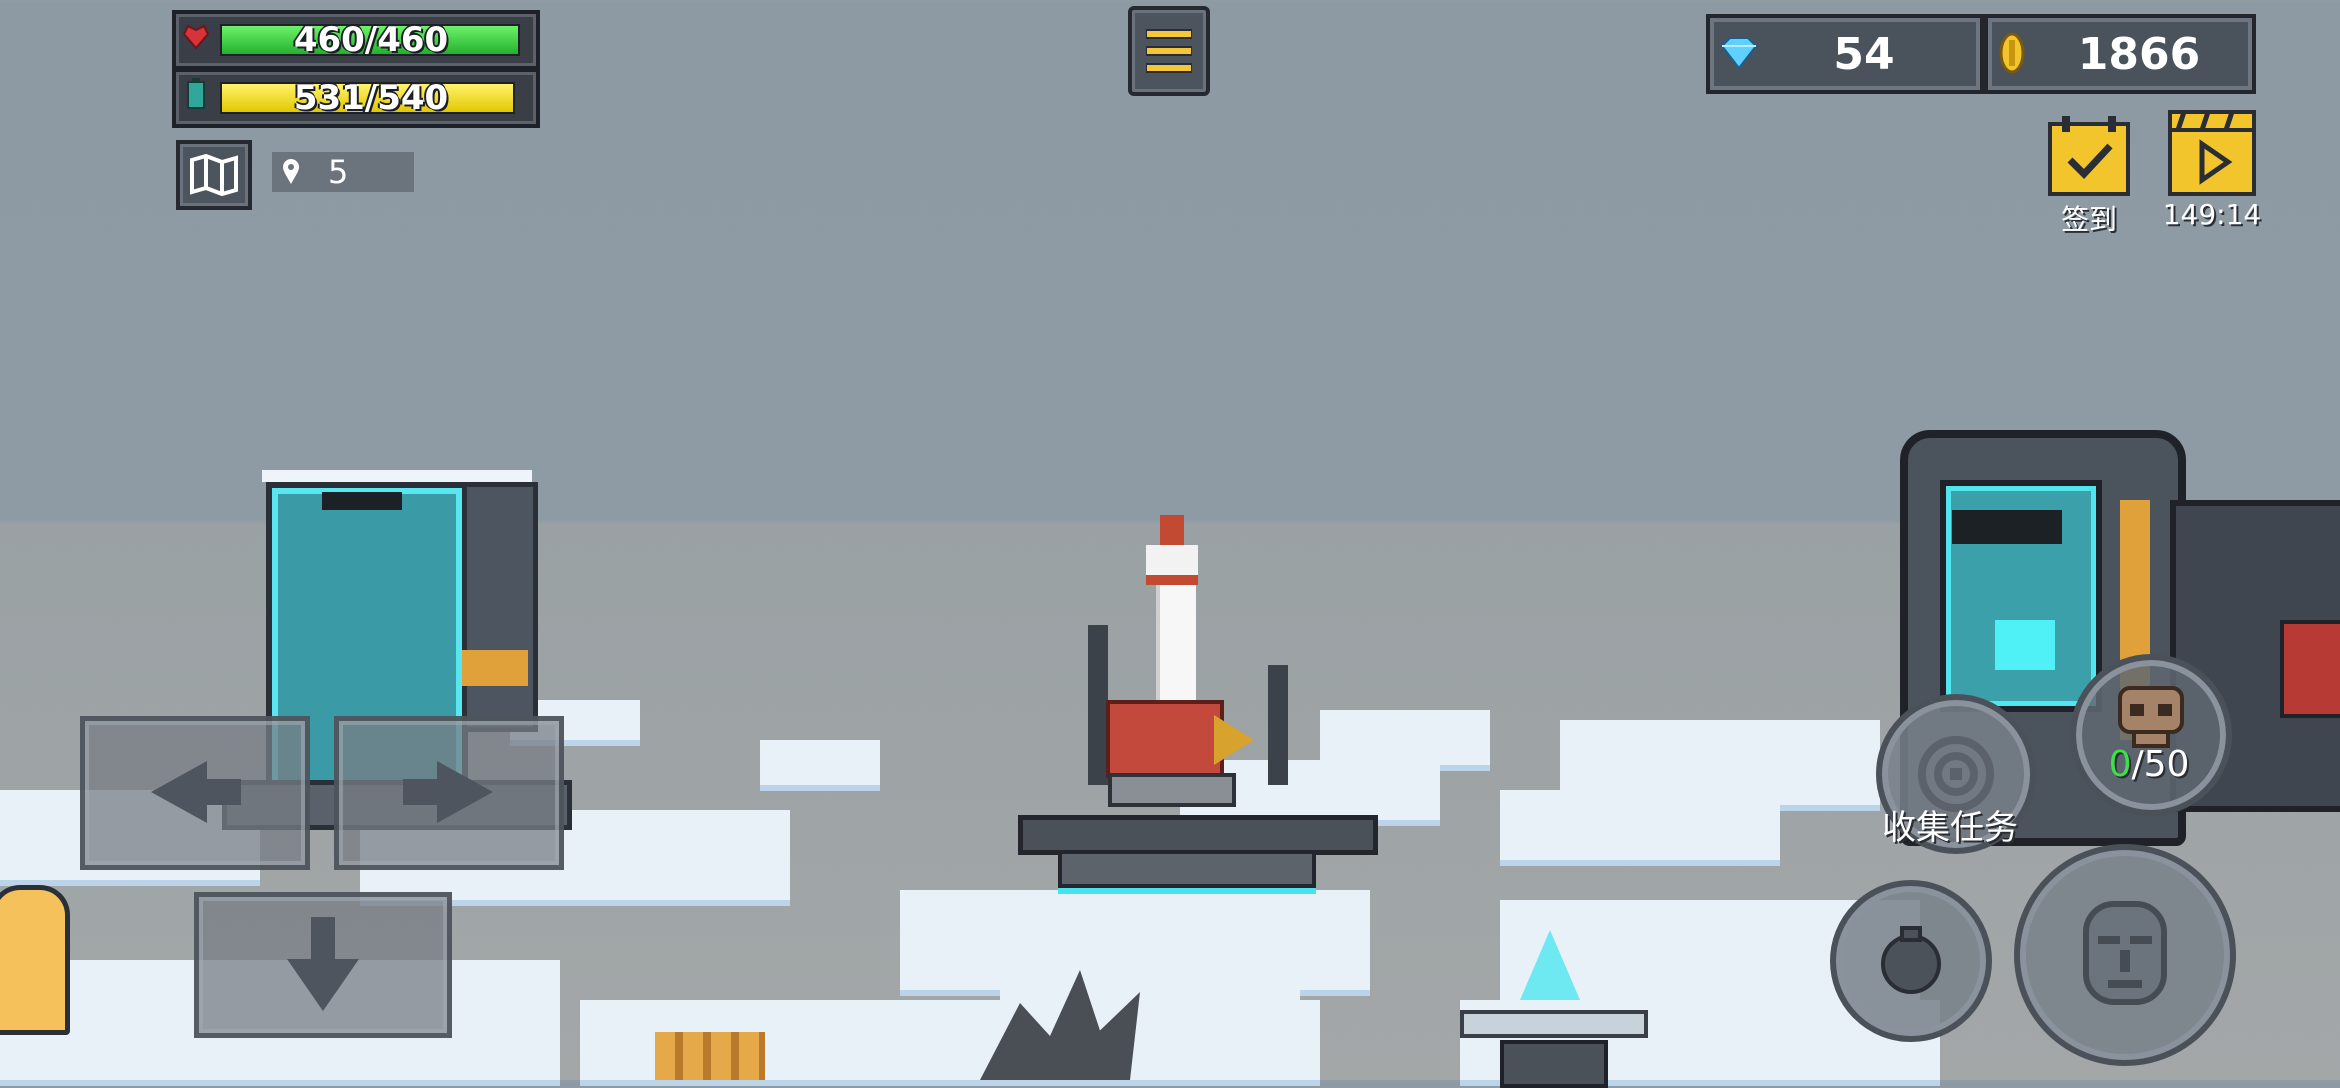 Image resolution: width=2340 pixels, height=1088 pixels. I want to click on video-reward-button: 149:14, so click(2212, 171).